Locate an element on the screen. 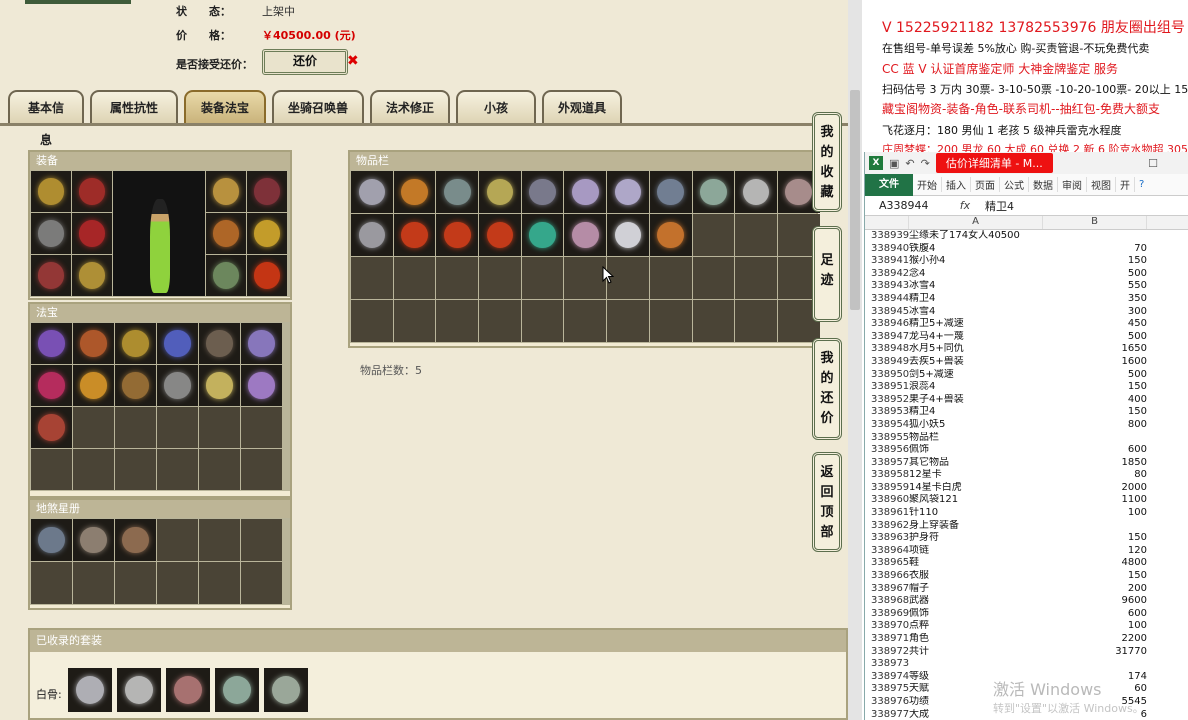 The image size is (1188, 720). cell-a: 龙马4+一蔑 is located at coordinates (976, 337).